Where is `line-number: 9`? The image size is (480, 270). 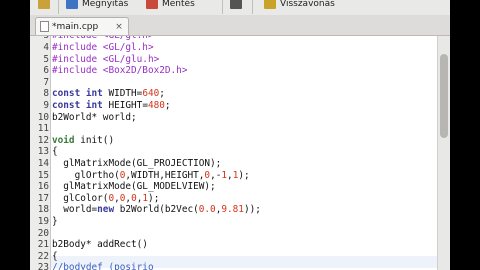
line-number: 9 is located at coordinates (46, 105).